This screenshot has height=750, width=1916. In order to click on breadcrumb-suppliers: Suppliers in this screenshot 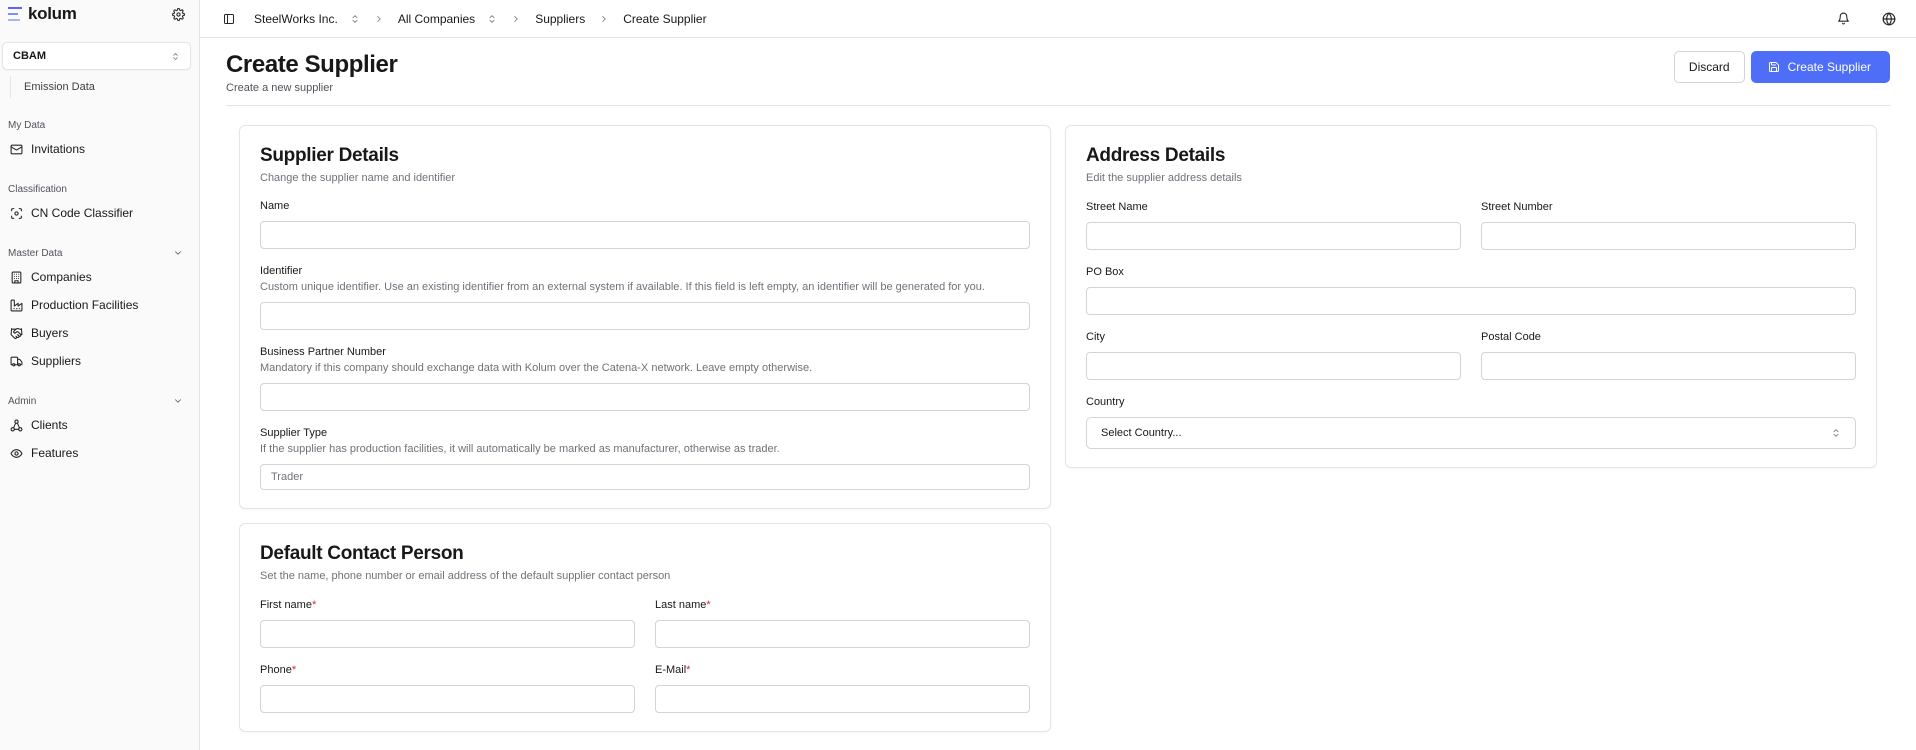, I will do `click(560, 19)`.